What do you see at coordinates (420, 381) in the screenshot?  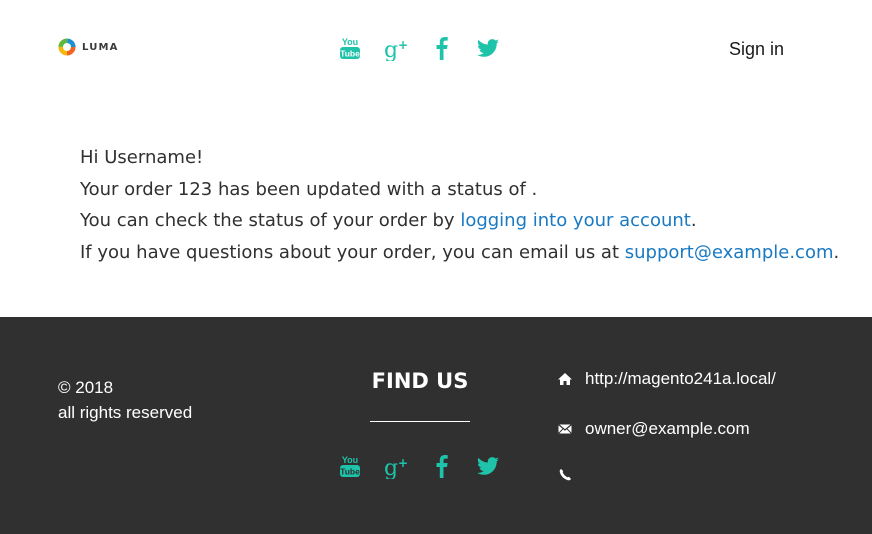 I see `find-us-title: FIND US` at bounding box center [420, 381].